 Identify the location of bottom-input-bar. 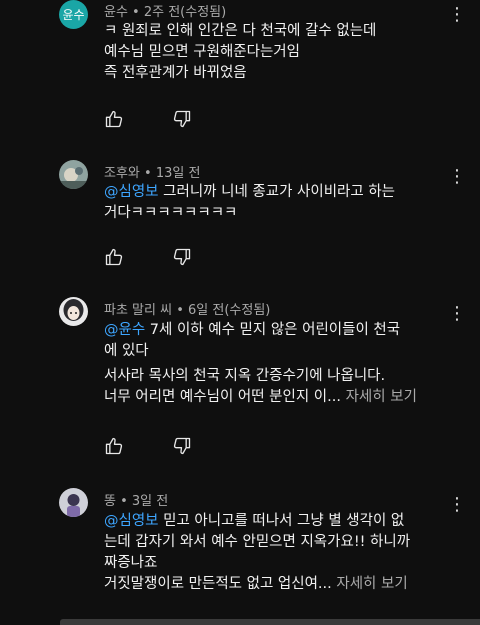
(270, 622).